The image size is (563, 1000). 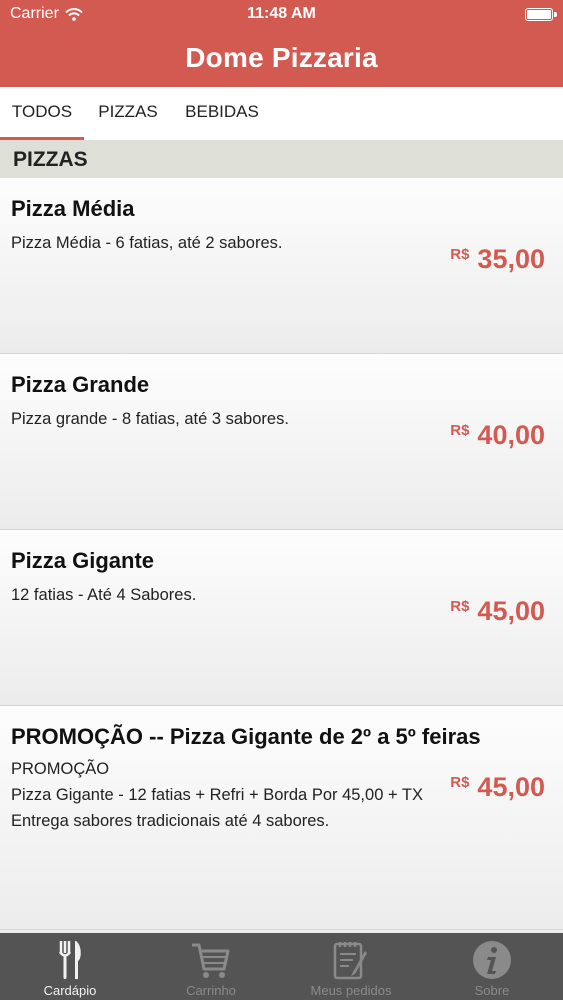 What do you see at coordinates (222, 113) in the screenshot?
I see `tab-bebidas: BEBIDAS` at bounding box center [222, 113].